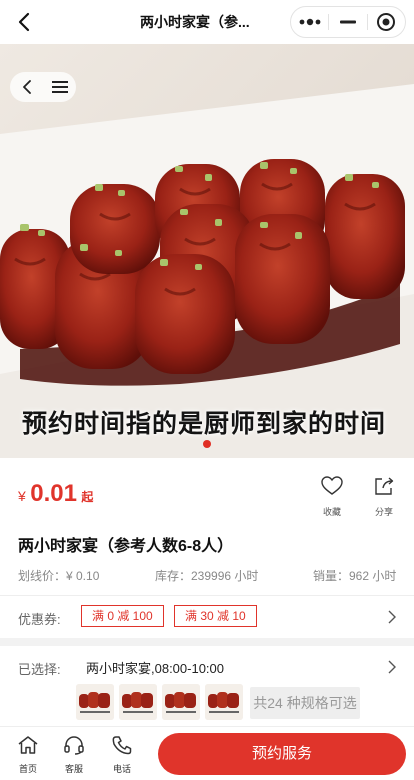 Image resolution: width=414 pixels, height=780 pixels. Describe the element at coordinates (73, 769) in the screenshot. I see `nav-customer-service-label: 客服` at that location.